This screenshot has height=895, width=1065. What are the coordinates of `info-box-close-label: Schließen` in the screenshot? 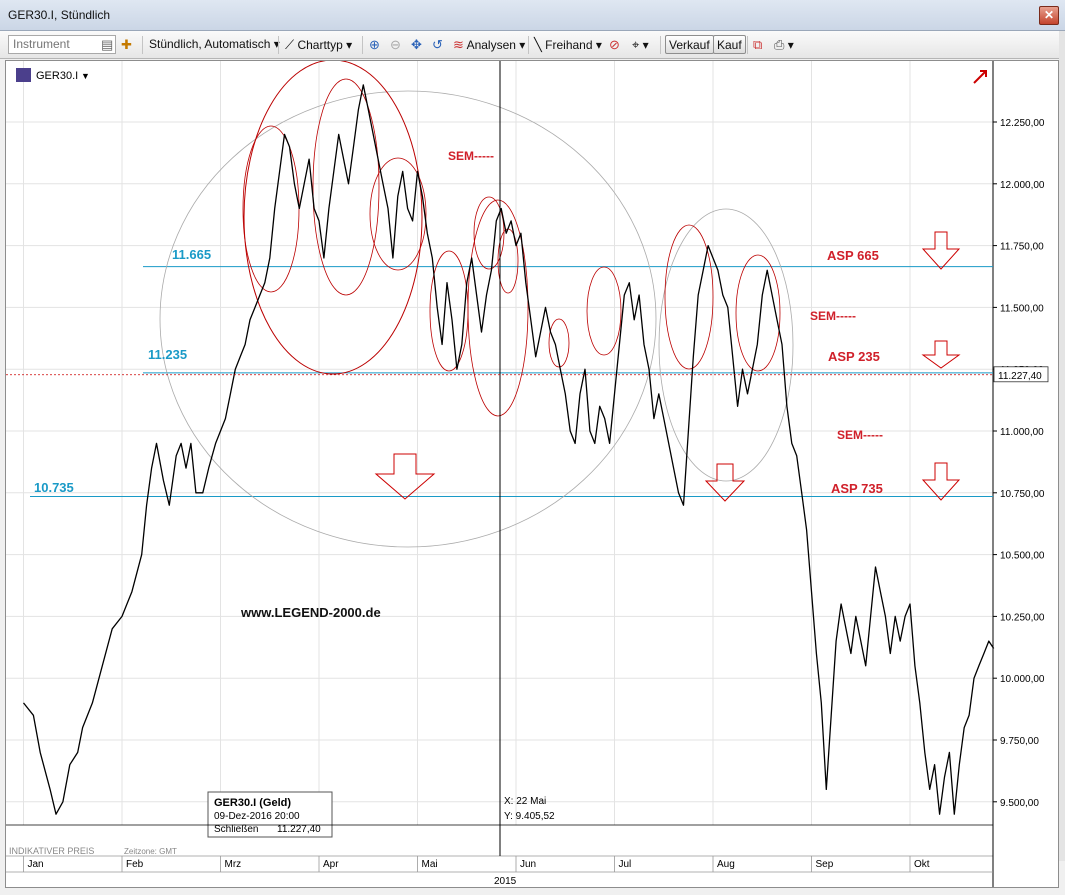 It's located at (236, 829).